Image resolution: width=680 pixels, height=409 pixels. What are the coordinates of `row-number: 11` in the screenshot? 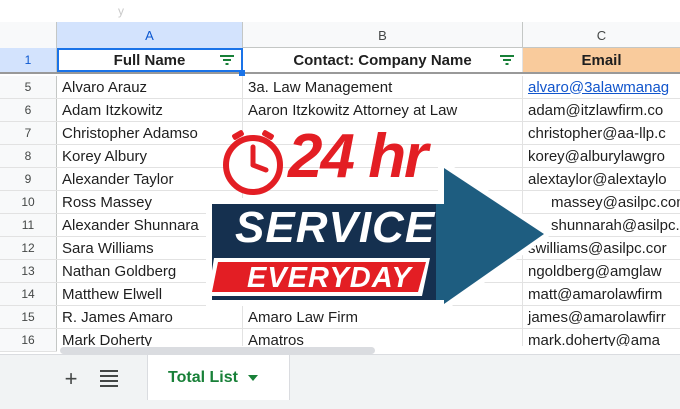 It's located at (28, 225).